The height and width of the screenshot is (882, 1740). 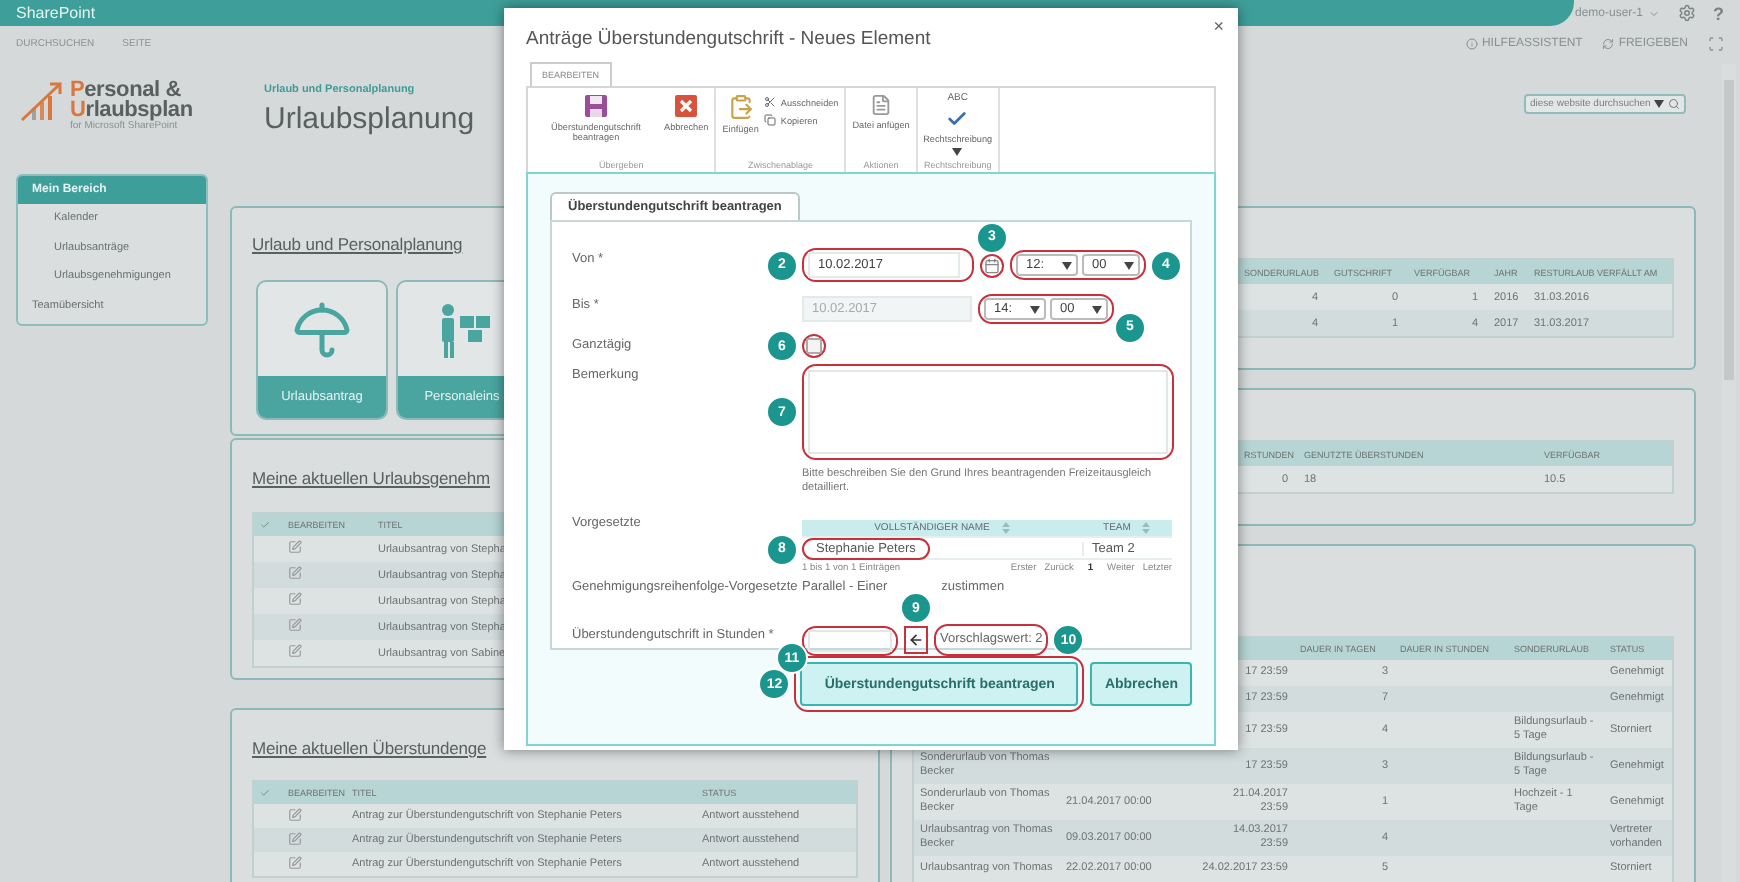 I want to click on panel-title: Urlaub und Personalplanung, so click(x=357, y=244).